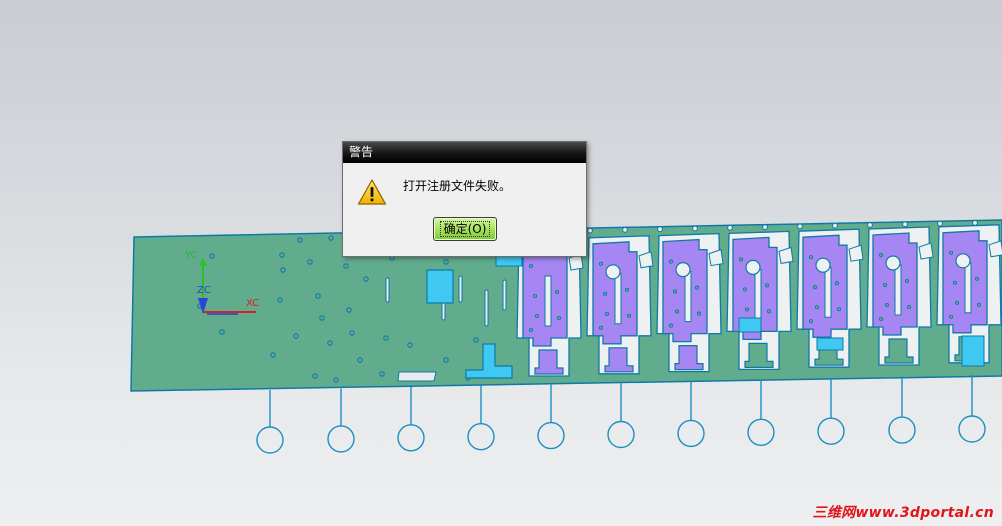 The image size is (1002, 526). What do you see at coordinates (464, 152) in the screenshot?
I see `dialog-titlebar: 警告` at bounding box center [464, 152].